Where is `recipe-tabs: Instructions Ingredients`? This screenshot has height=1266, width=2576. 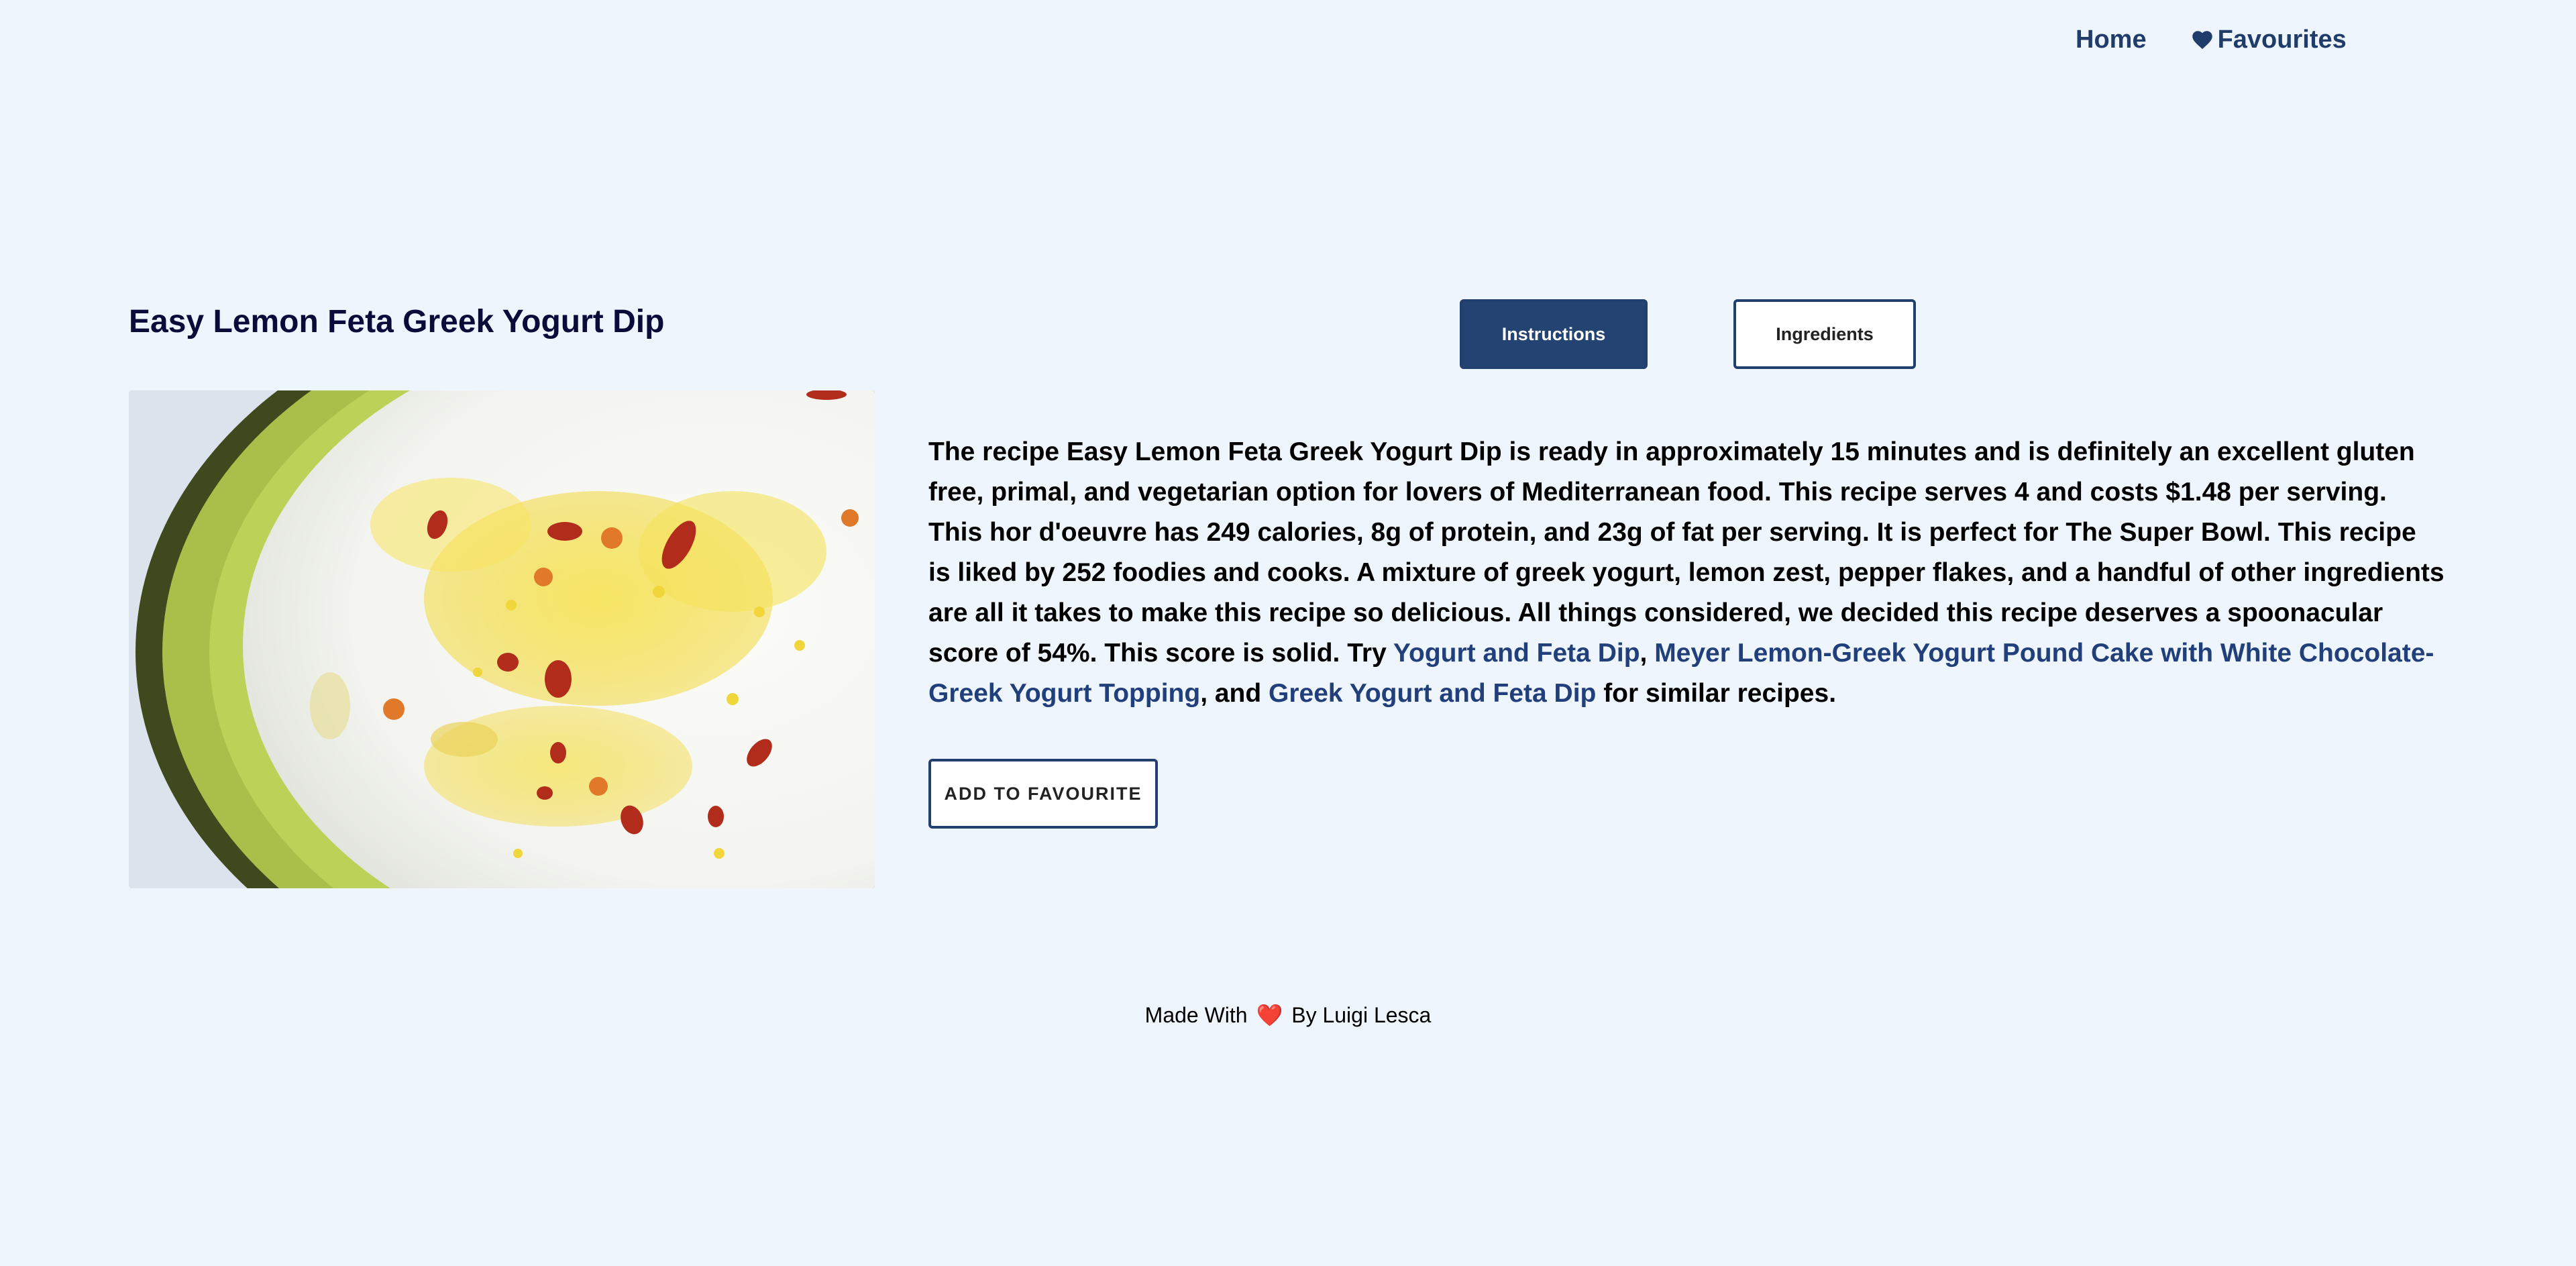
recipe-tabs: Instructions Ingredients is located at coordinates (1688, 334).